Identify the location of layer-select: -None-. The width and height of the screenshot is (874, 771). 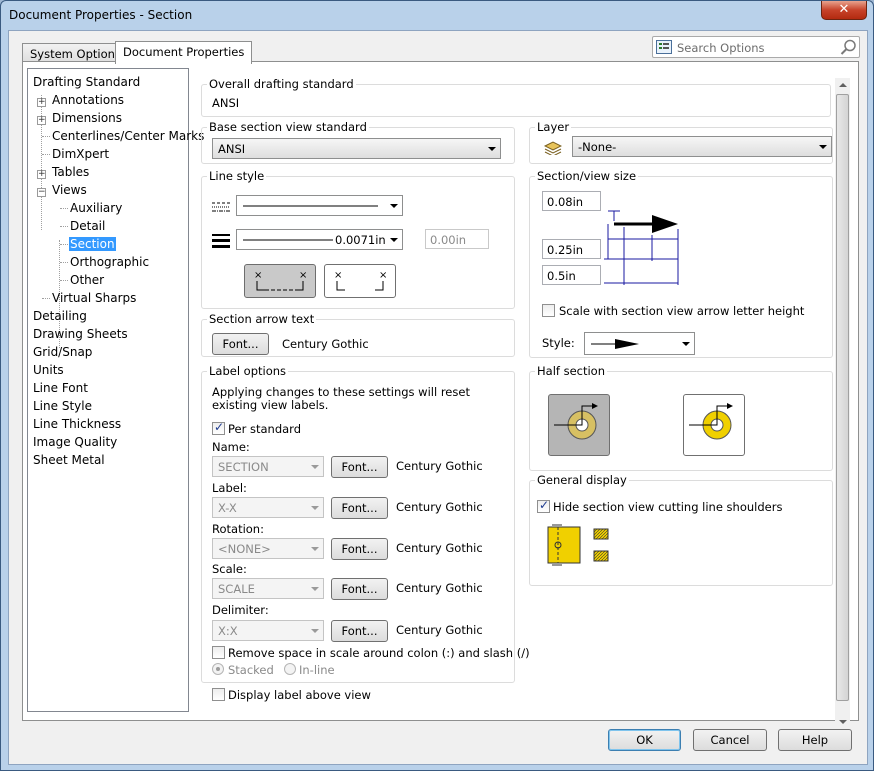
(702, 146).